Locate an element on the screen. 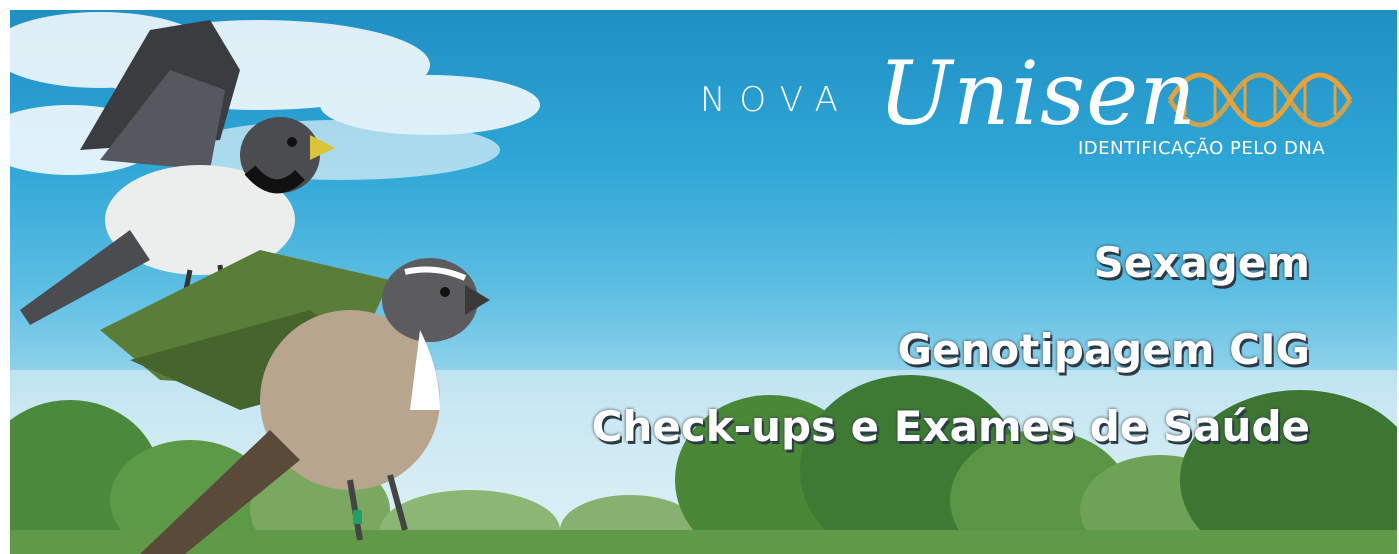  brand-tagline: IDENTIFICAÇÃO PELO DNA is located at coordinates (1202, 148).